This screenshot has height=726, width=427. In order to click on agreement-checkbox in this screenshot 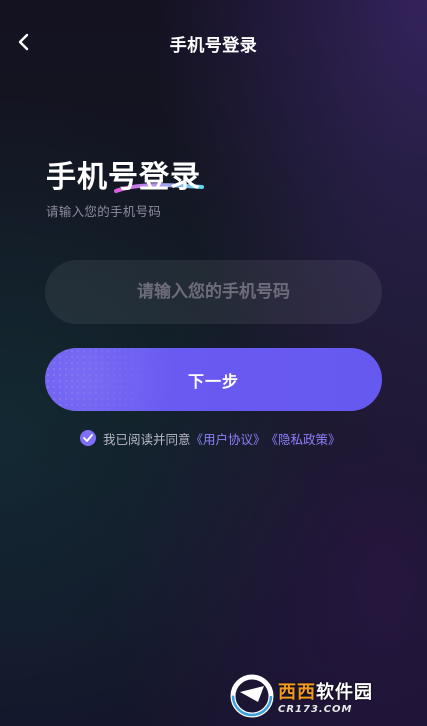, I will do `click(88, 438)`.